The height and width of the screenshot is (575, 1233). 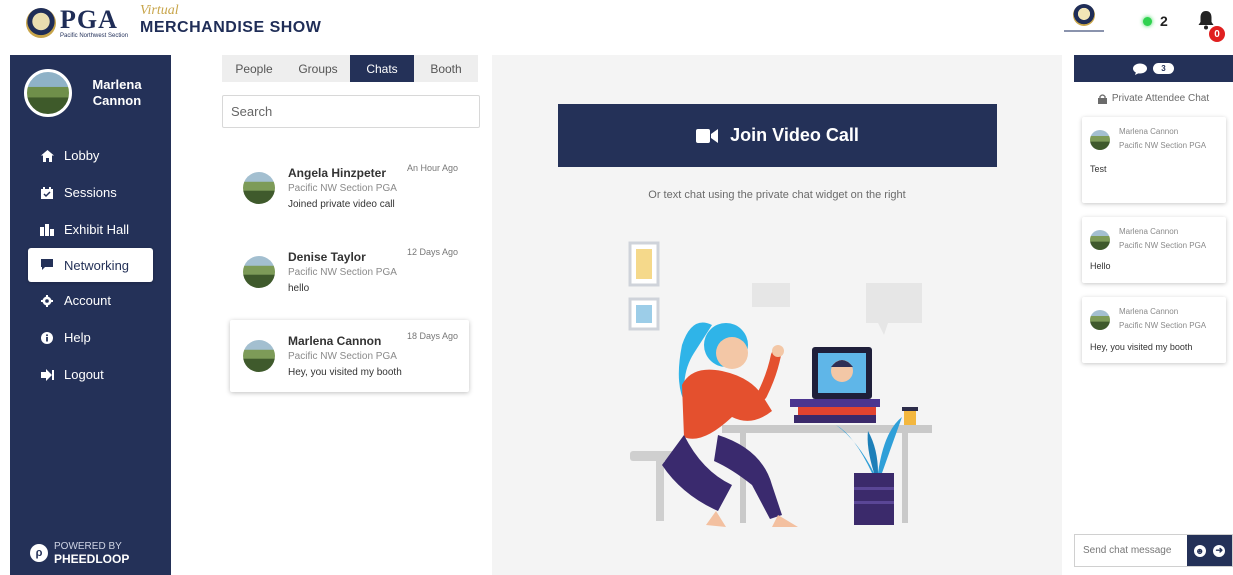 I want to click on sidebar-item-exhibit-hall: Exhibit Hall, so click(x=90, y=229).